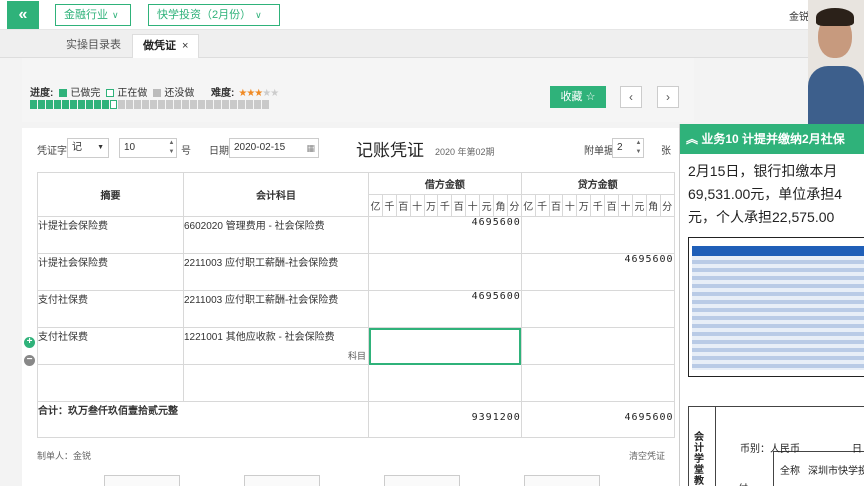  Describe the element at coordinates (631, 97) in the screenshot. I see `prev-button: ‹` at that location.